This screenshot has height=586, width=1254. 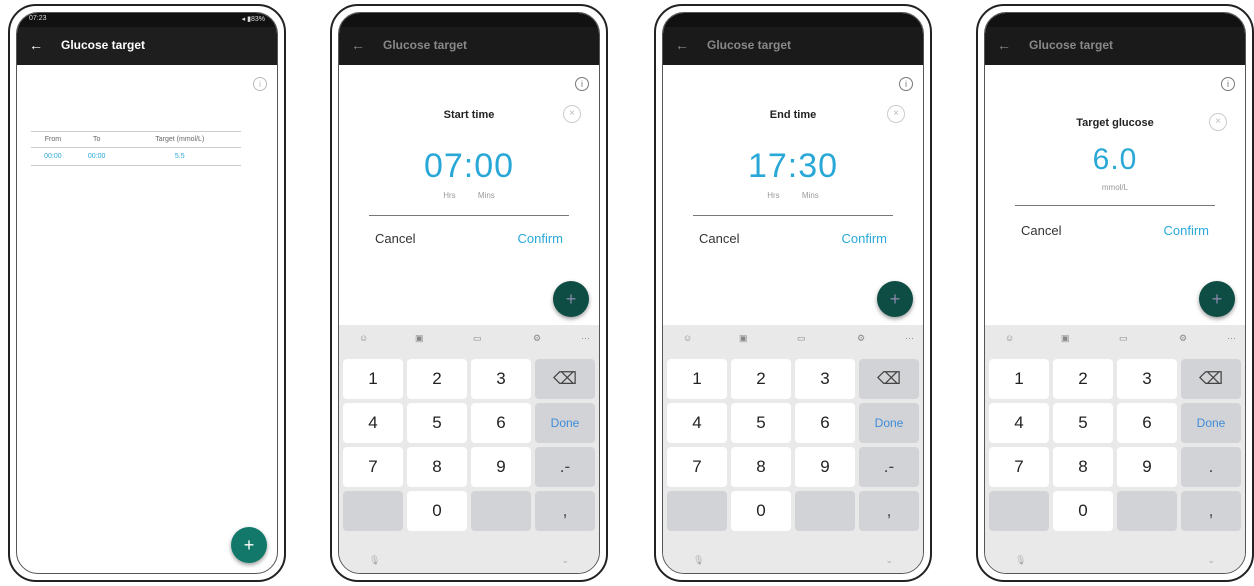 I want to click on status-time: 07:23, so click(x=38, y=18).